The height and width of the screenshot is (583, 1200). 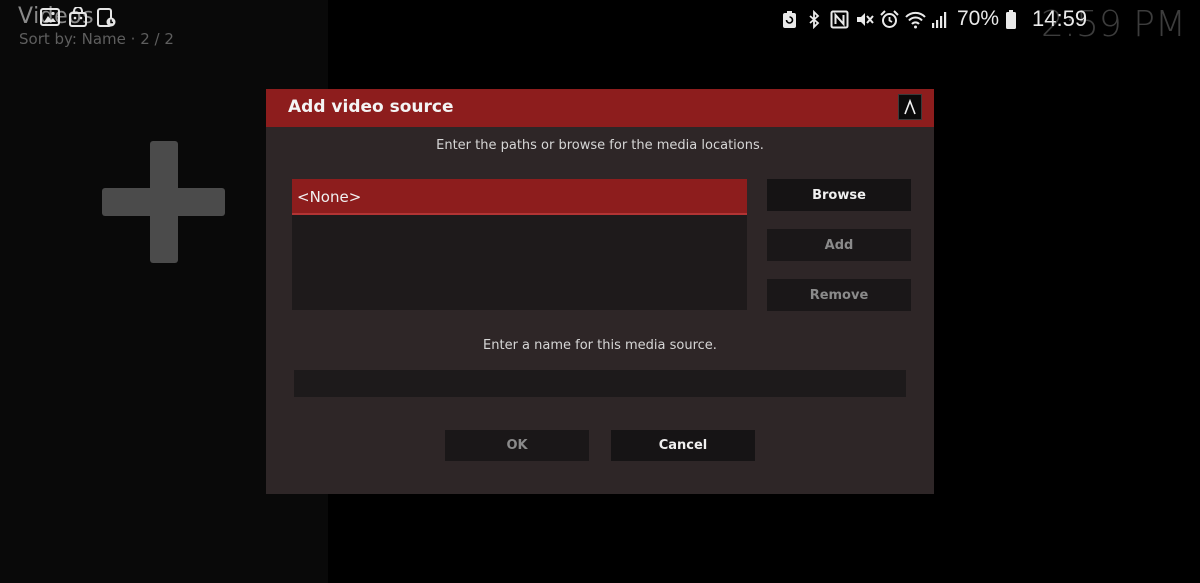 I want to click on add-button: Add, so click(x=839, y=245).